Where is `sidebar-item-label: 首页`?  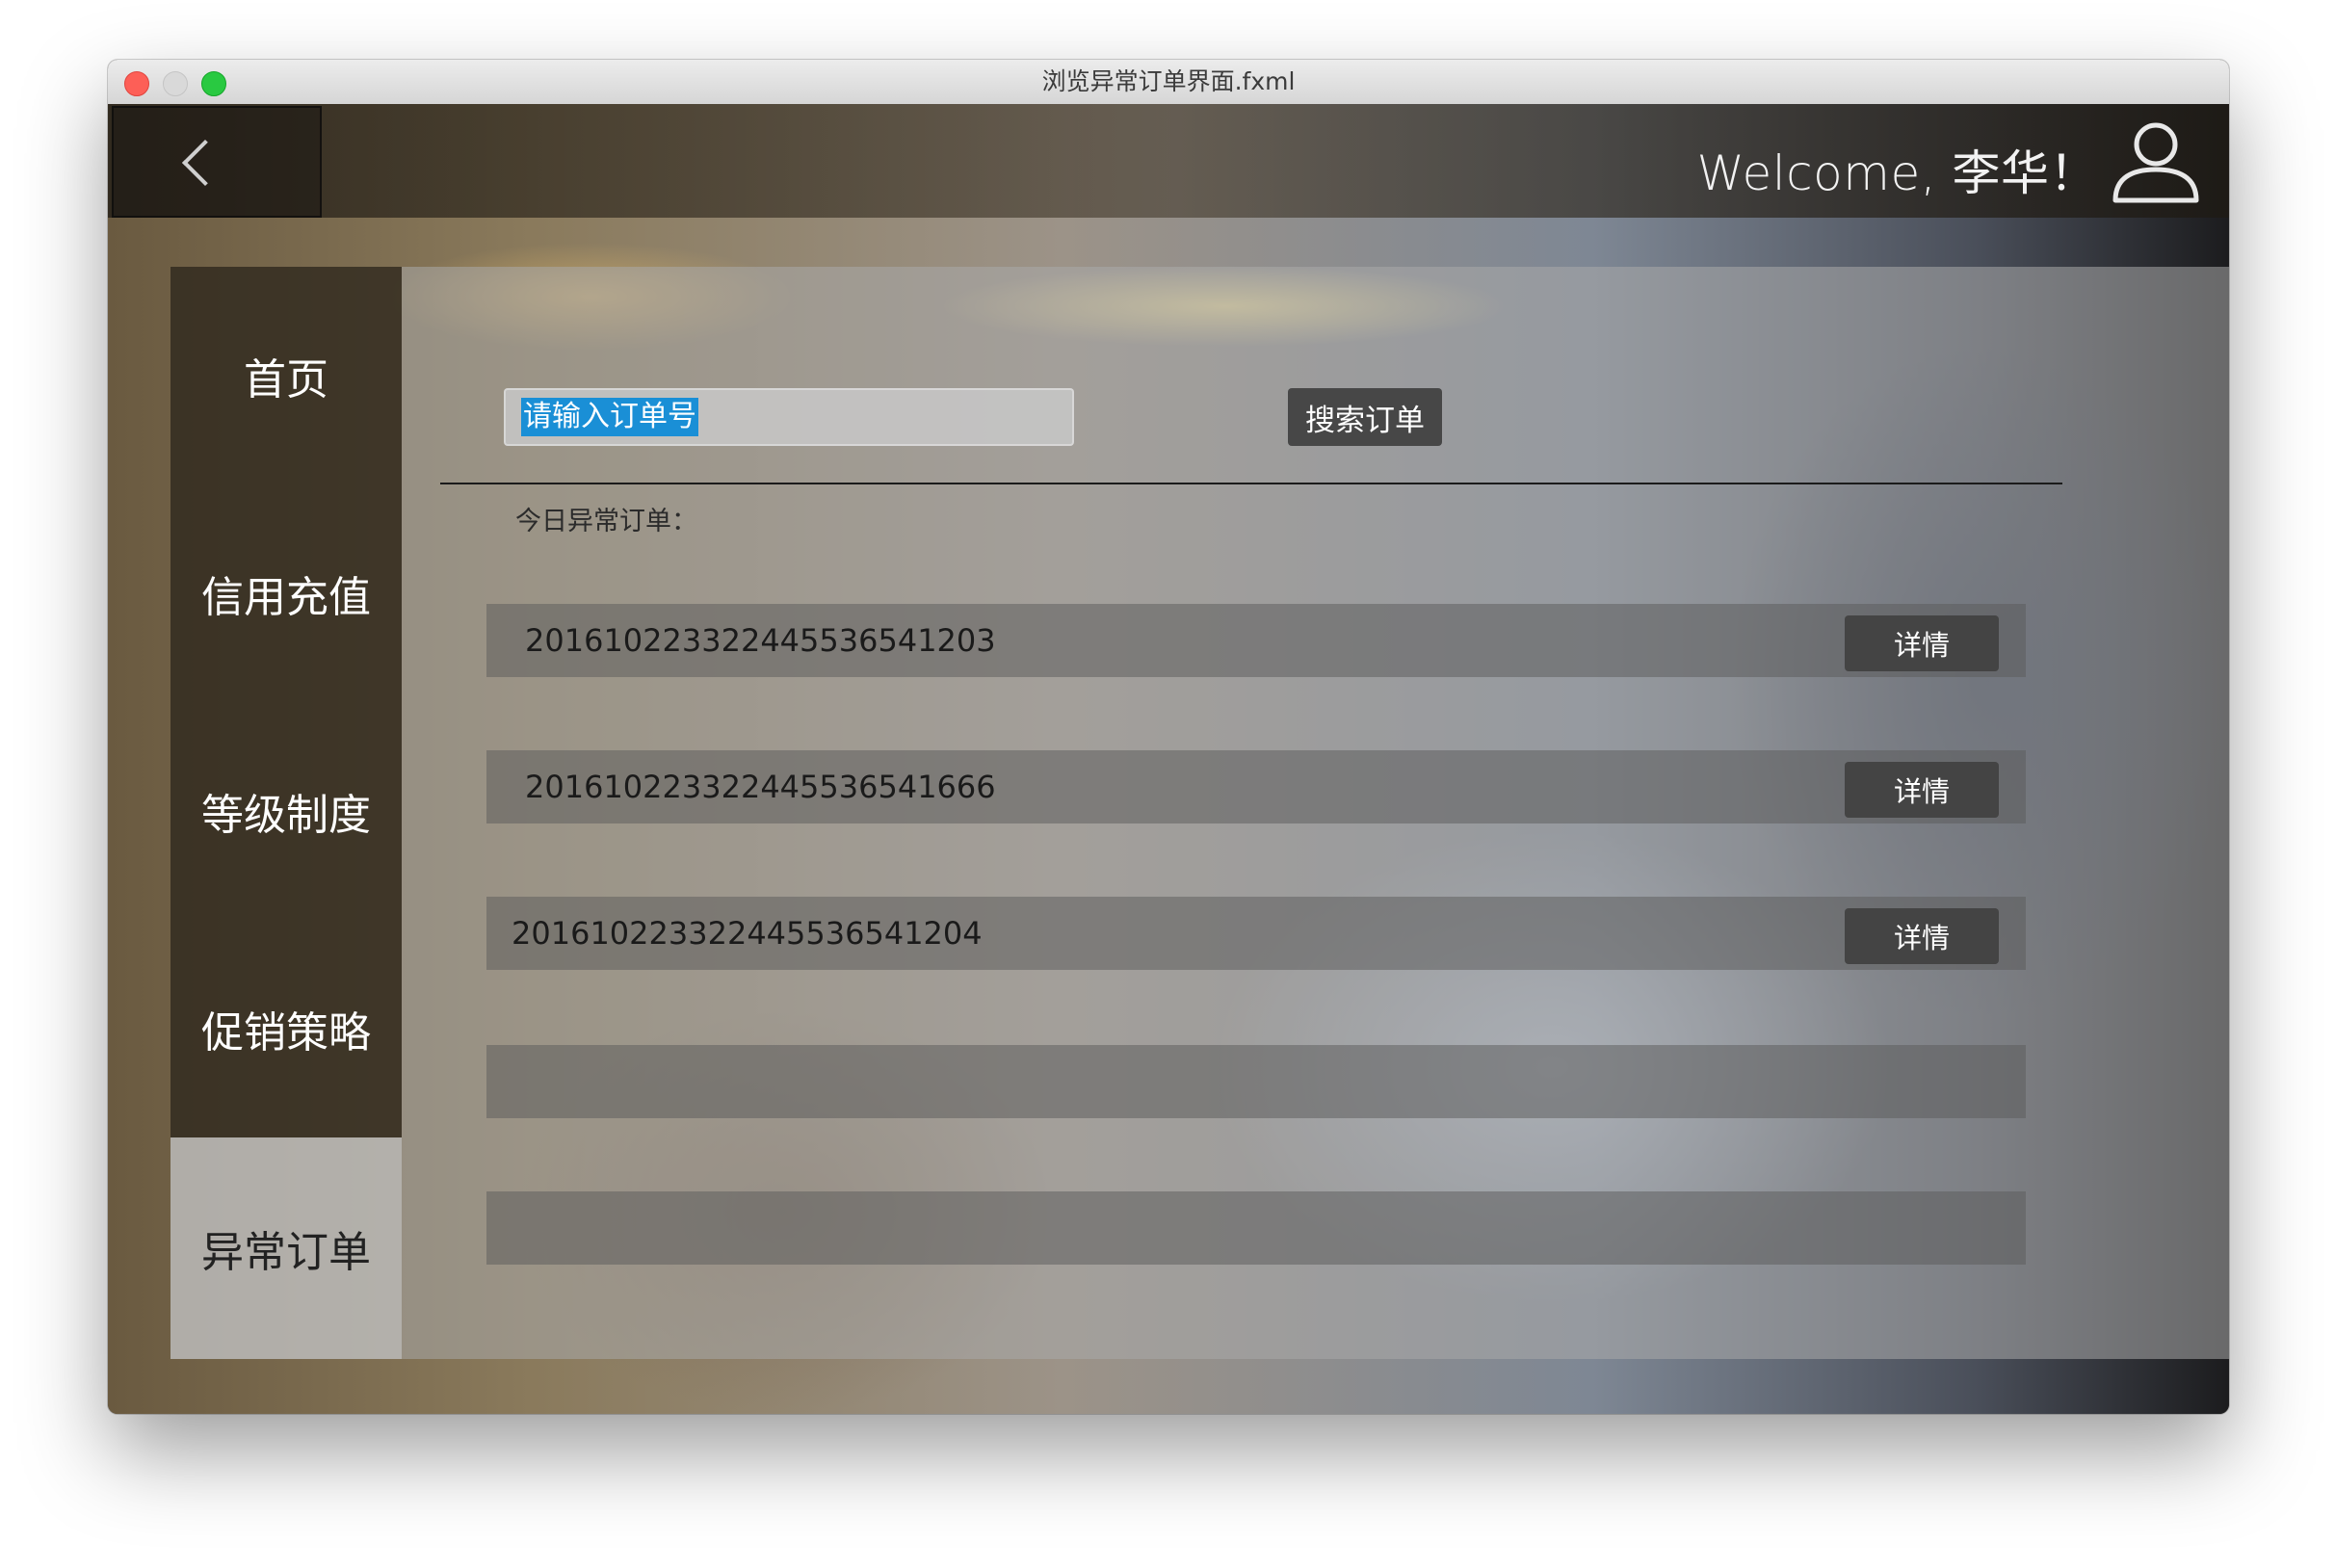 sidebar-item-label: 首页 is located at coordinates (286, 380).